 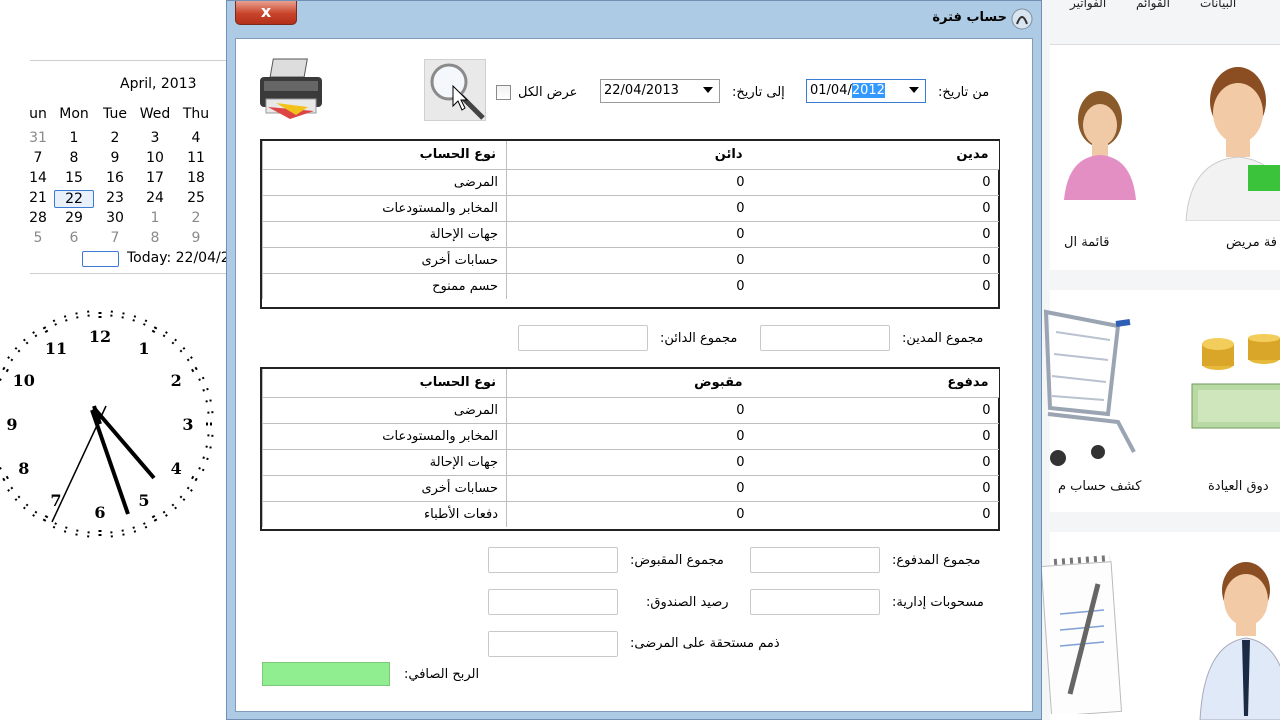 I want to click on printer-icon, so click(x=292, y=88).